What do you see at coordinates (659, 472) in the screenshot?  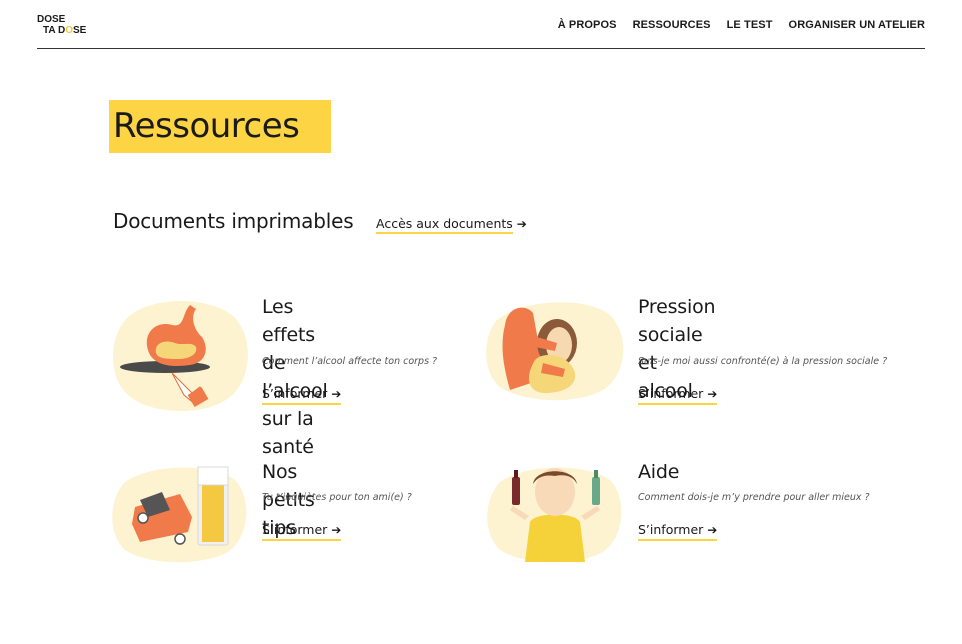 I see `card-title: Aide` at bounding box center [659, 472].